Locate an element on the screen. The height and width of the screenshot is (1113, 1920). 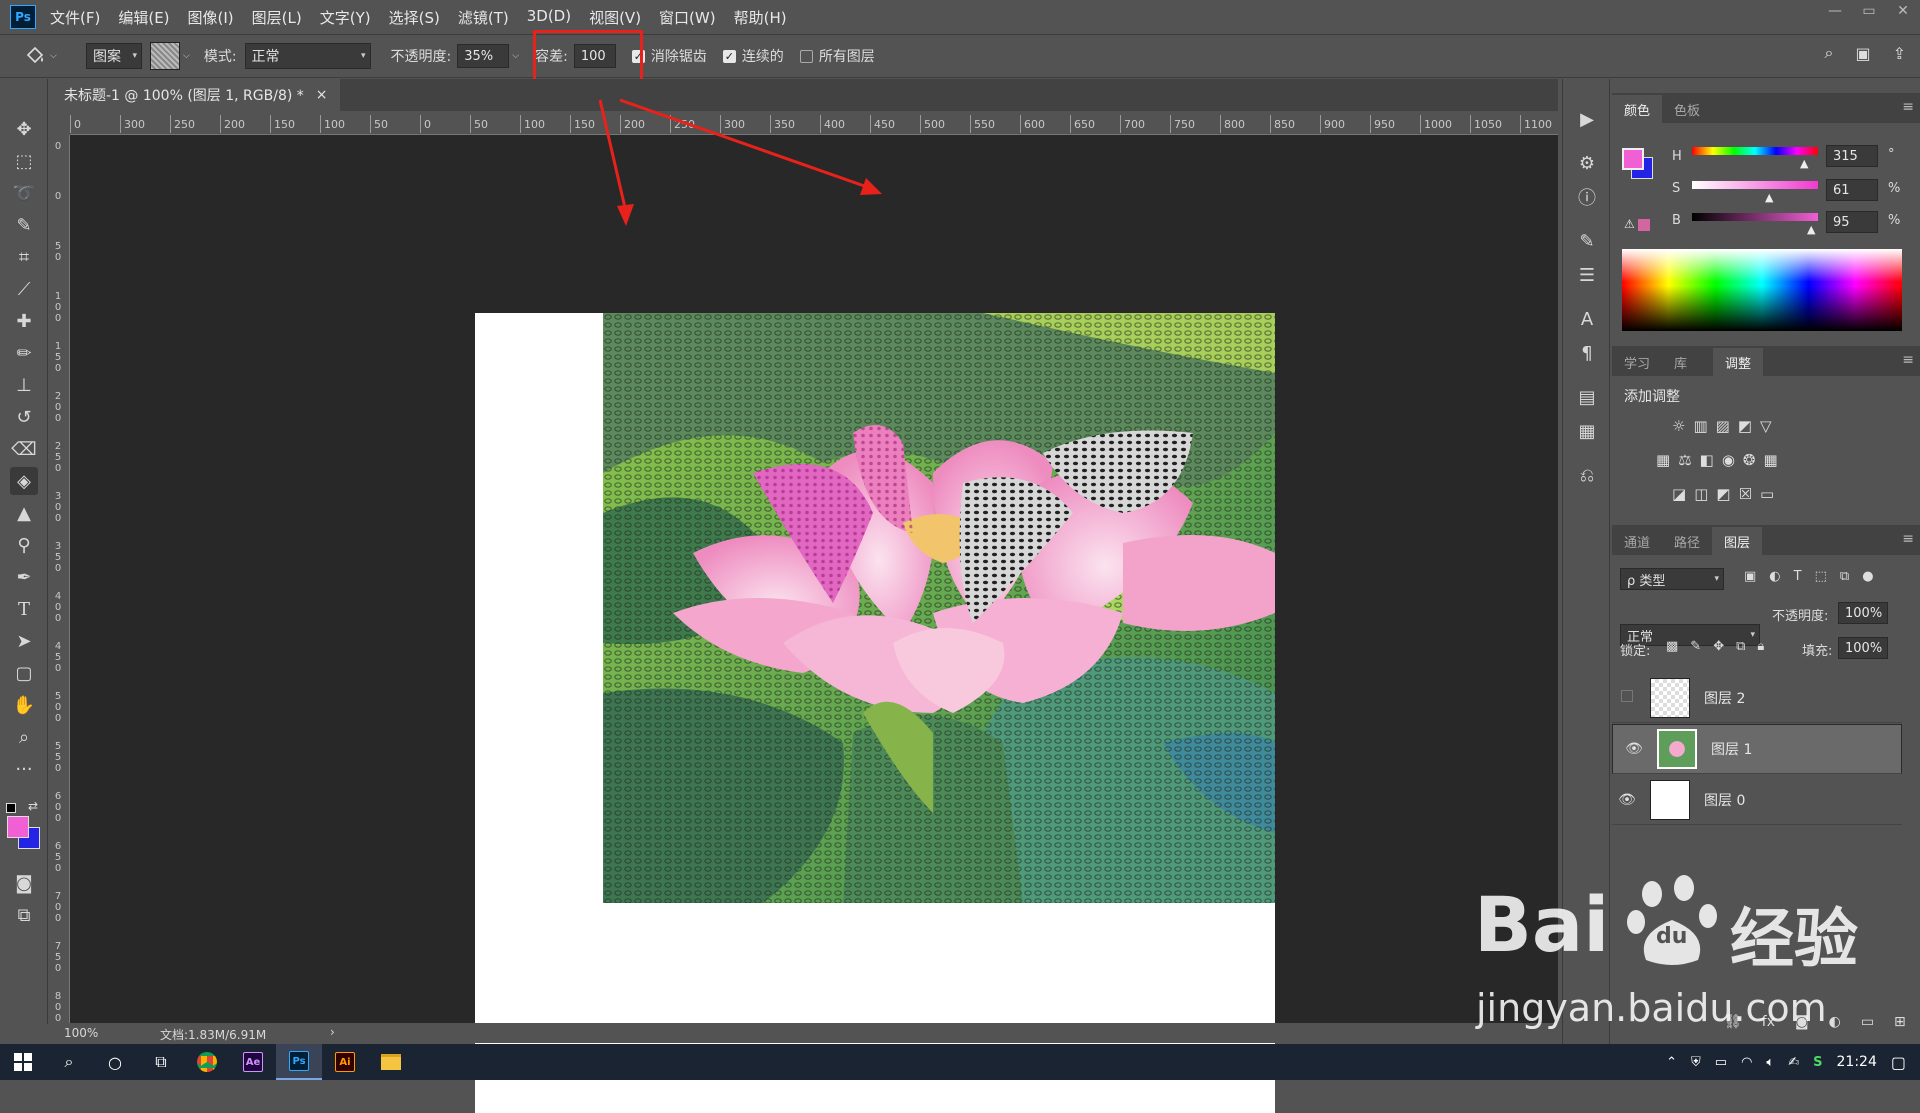
layer-name: 图层 1 is located at coordinates (1731, 749).